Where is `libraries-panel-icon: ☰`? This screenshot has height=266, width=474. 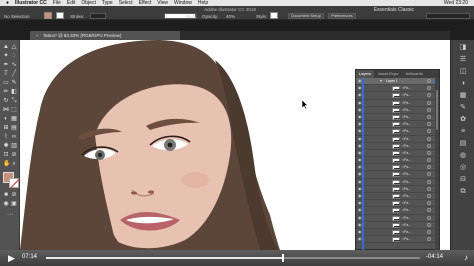 libraries-panel-icon: ☰ is located at coordinates (463, 60).